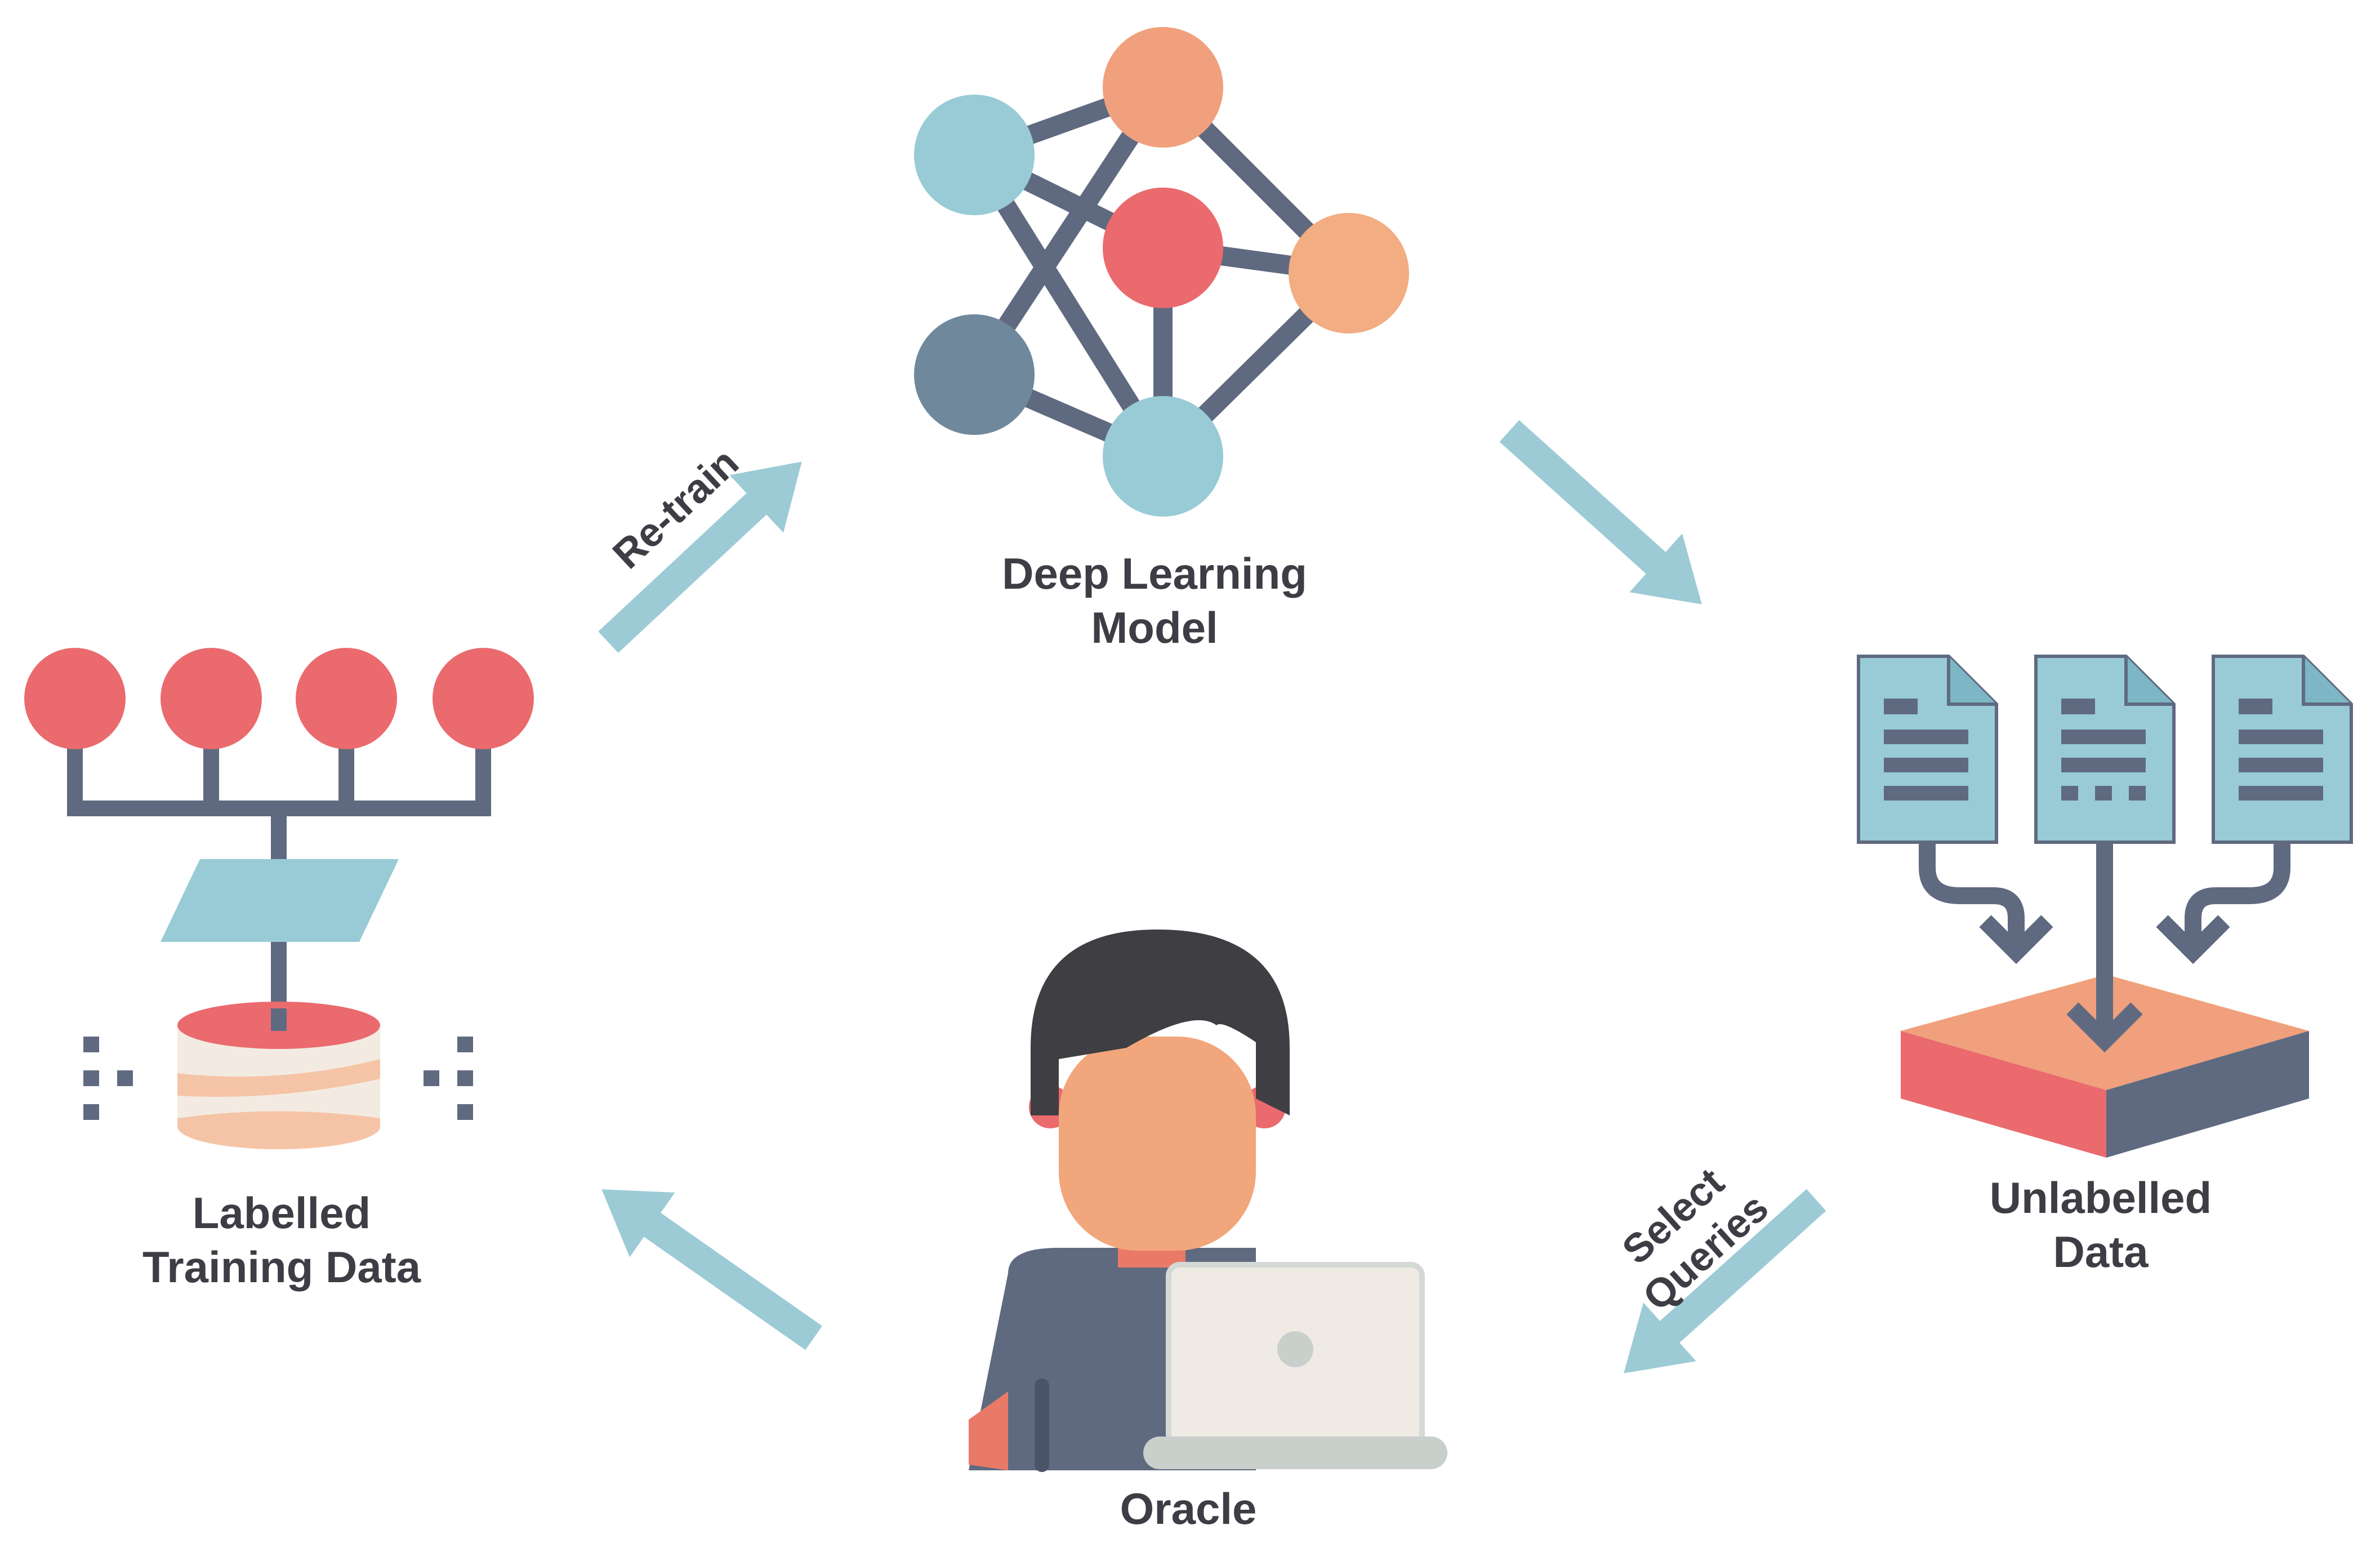 The height and width of the screenshot is (1543, 2380). What do you see at coordinates (1208, 1201) in the screenshot?
I see `person-with-laptop-icon` at bounding box center [1208, 1201].